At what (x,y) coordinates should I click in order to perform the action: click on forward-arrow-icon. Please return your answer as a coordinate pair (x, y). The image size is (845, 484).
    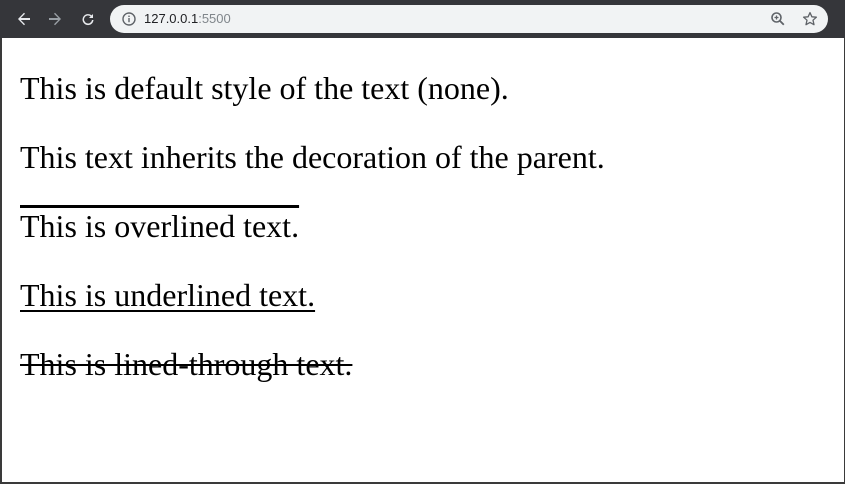
    Looking at the image, I should click on (55, 19).